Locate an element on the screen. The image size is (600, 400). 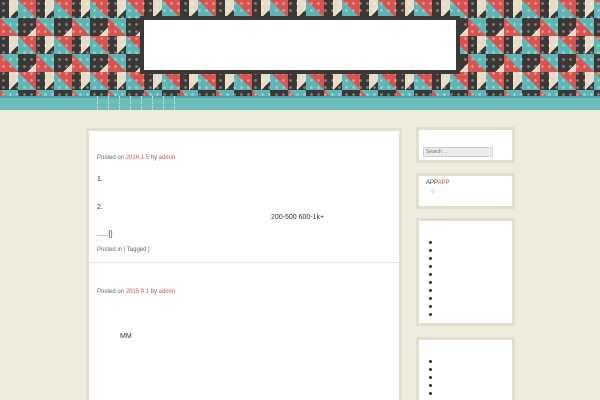
post-line-1: 1. is located at coordinates (100, 179).